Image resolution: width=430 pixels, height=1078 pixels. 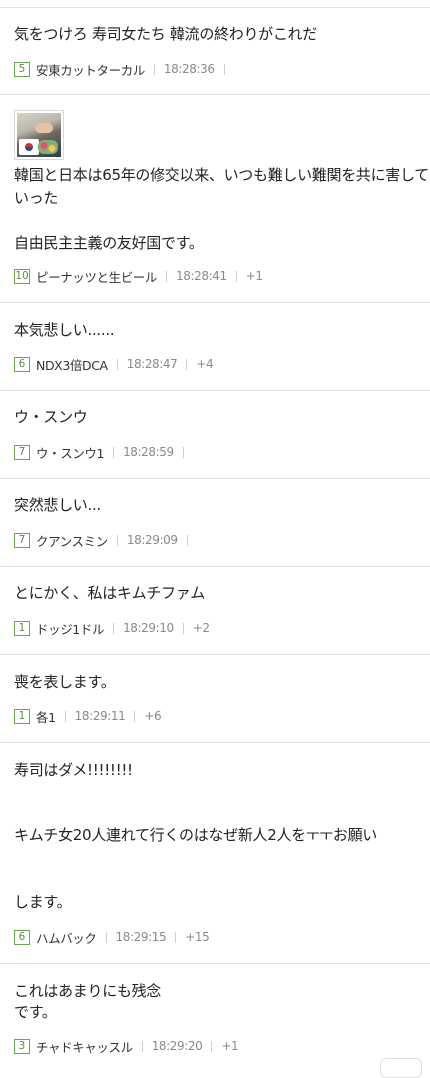 What do you see at coordinates (35, 1012) in the screenshot?
I see `comment-text: です。` at bounding box center [35, 1012].